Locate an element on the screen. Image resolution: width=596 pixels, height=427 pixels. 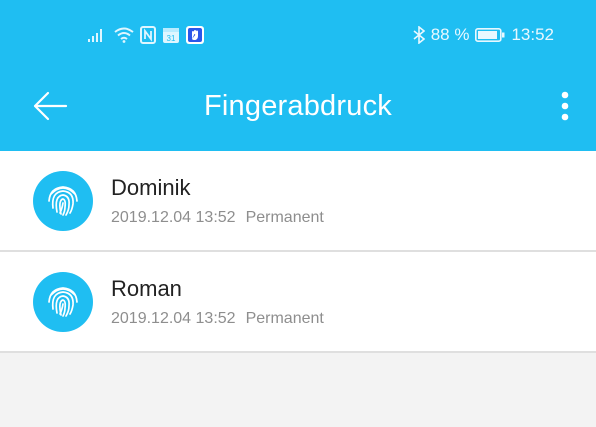
more-options-button is located at coordinates (565, 108).